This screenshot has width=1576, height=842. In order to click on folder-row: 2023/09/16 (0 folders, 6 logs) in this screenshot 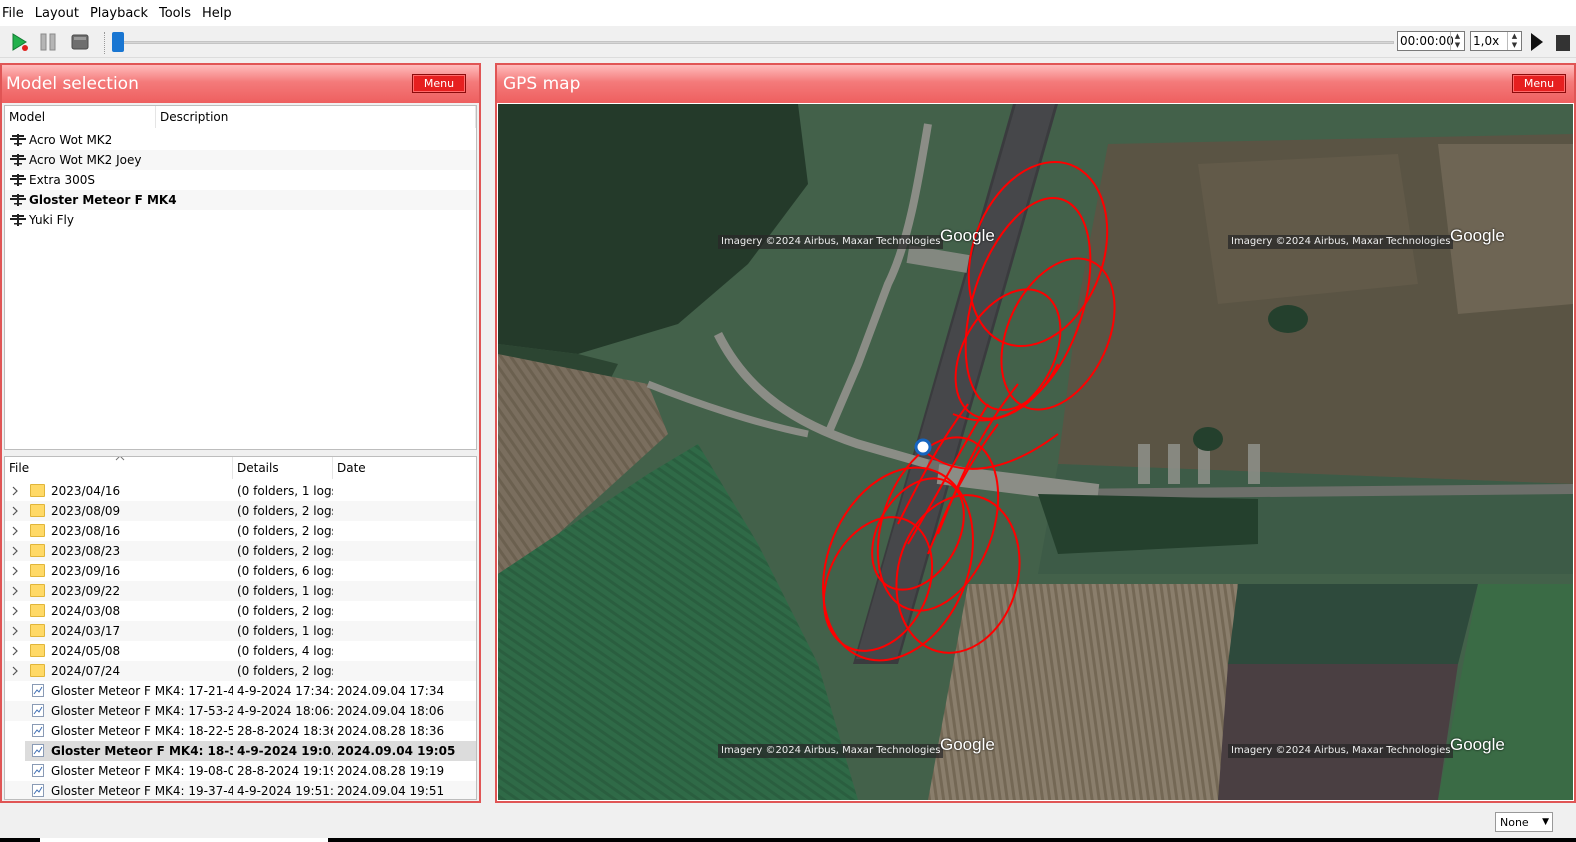, I will do `click(240, 571)`.